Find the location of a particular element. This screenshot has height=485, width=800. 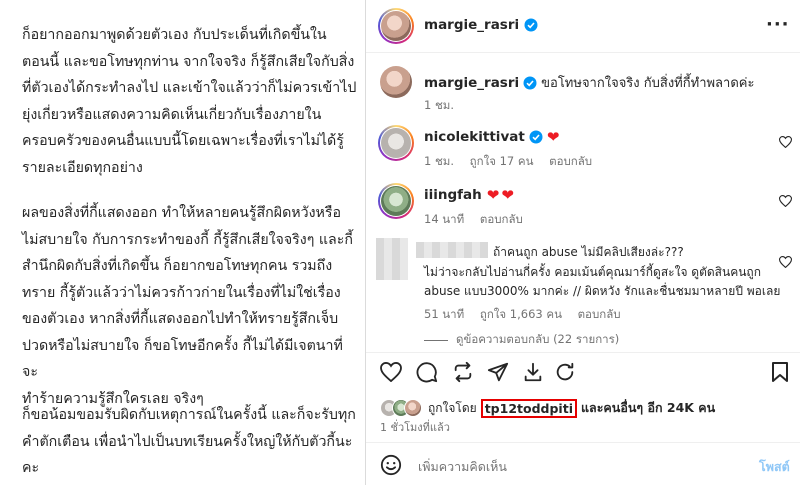

post-time: 1 ชั่วโมงที่แล้ว is located at coordinates (415, 427).